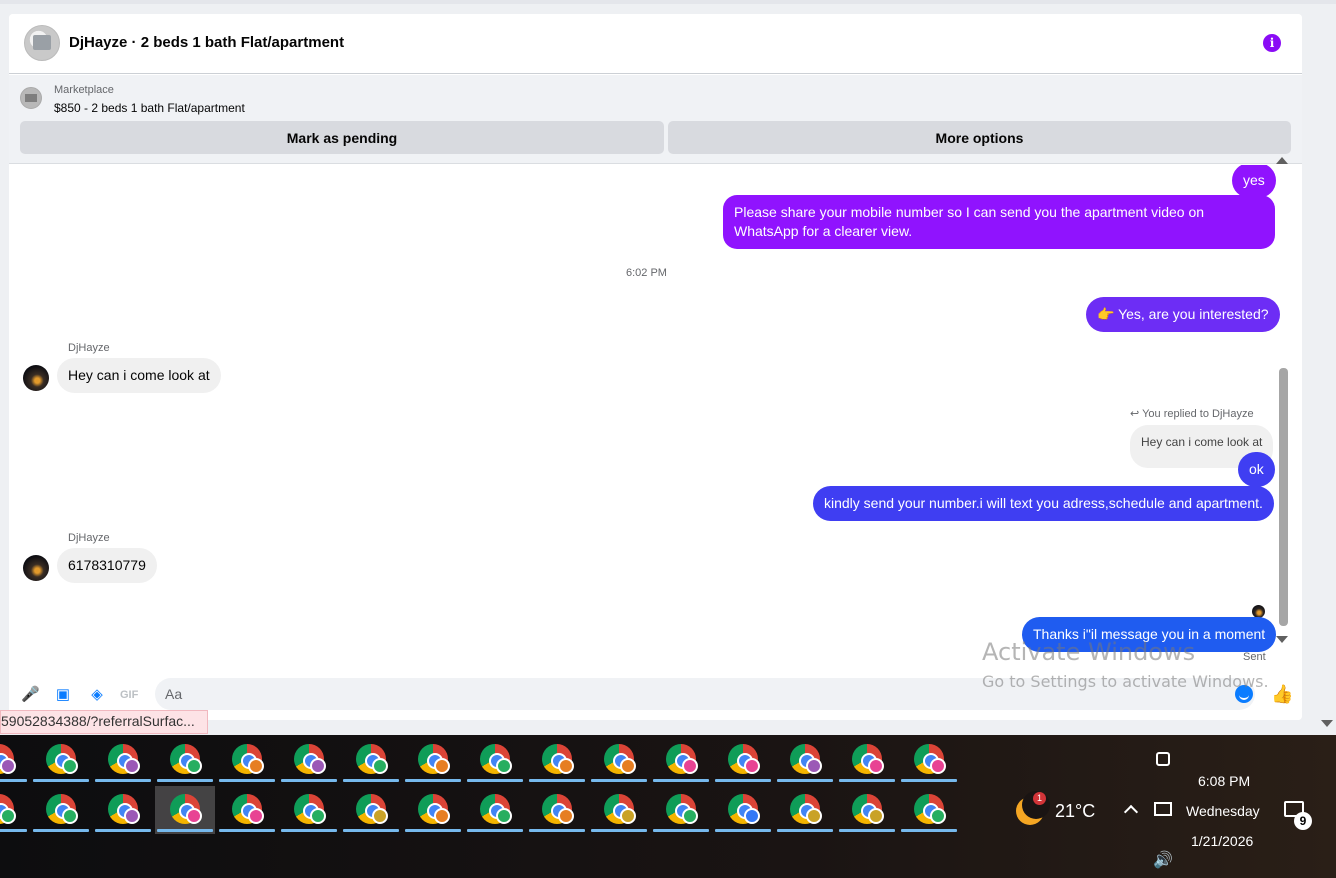 The height and width of the screenshot is (878, 1336). What do you see at coordinates (139, 375) in the screenshot?
I see `message-bubble-incoming: Hey can i come look at` at bounding box center [139, 375].